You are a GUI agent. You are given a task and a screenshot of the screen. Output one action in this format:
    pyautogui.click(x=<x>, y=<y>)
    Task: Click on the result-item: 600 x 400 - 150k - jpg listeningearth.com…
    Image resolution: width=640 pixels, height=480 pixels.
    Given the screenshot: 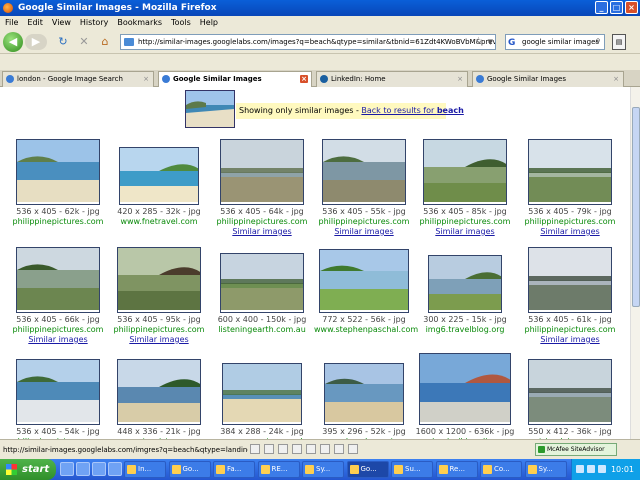 What is the action you would take?
    pyautogui.click(x=262, y=300)
    